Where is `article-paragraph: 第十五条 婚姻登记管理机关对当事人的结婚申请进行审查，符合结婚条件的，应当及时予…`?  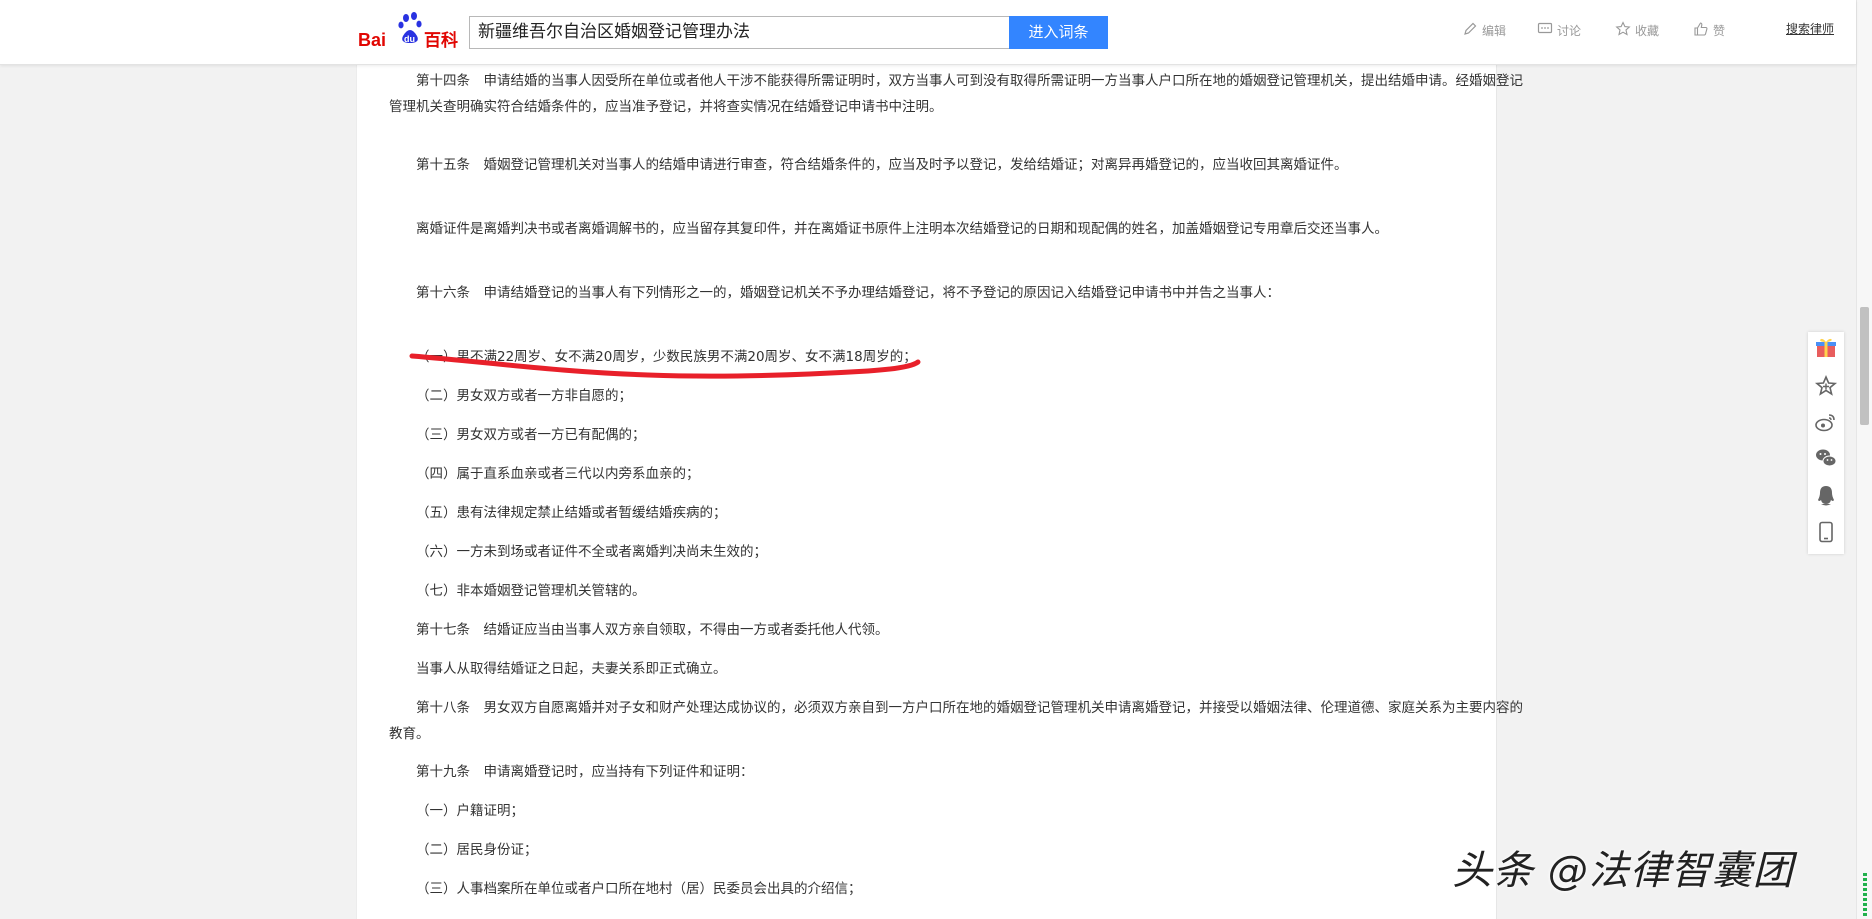
article-paragraph: 第十五条 婚姻登记管理机关对当事人的结婚申请进行审查，符合结婚条件的，应当及时予… is located at coordinates (882, 165).